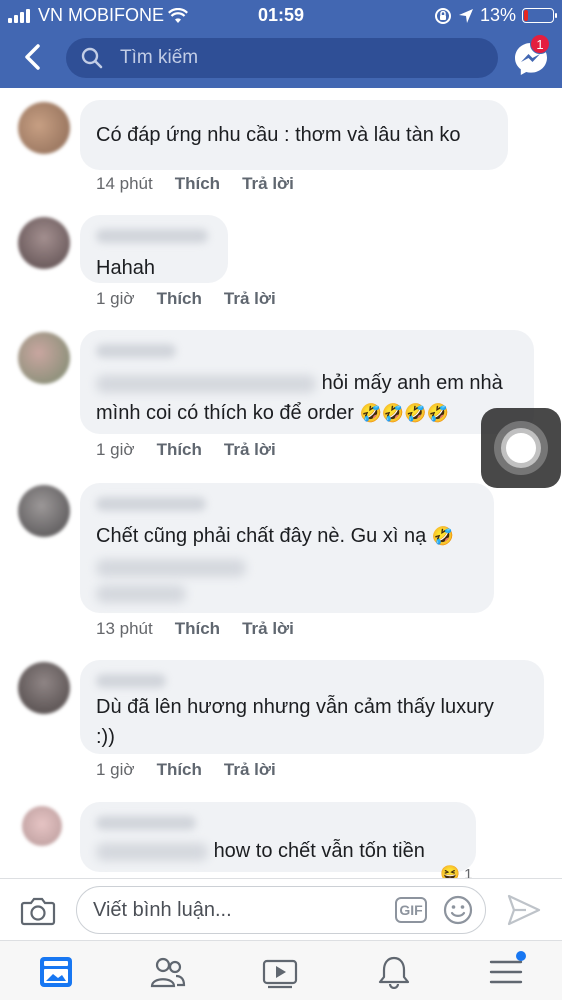 The image size is (562, 1000). I want to click on comment-text-row: how to chết vẫn tốn tiền, so click(278, 851).